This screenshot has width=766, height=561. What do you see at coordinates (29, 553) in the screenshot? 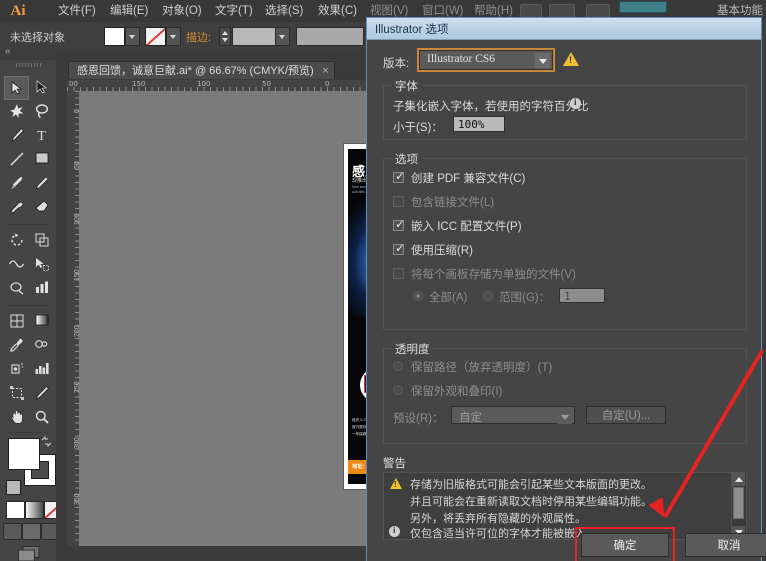
I see `change-screen-mode-icon` at bounding box center [29, 553].